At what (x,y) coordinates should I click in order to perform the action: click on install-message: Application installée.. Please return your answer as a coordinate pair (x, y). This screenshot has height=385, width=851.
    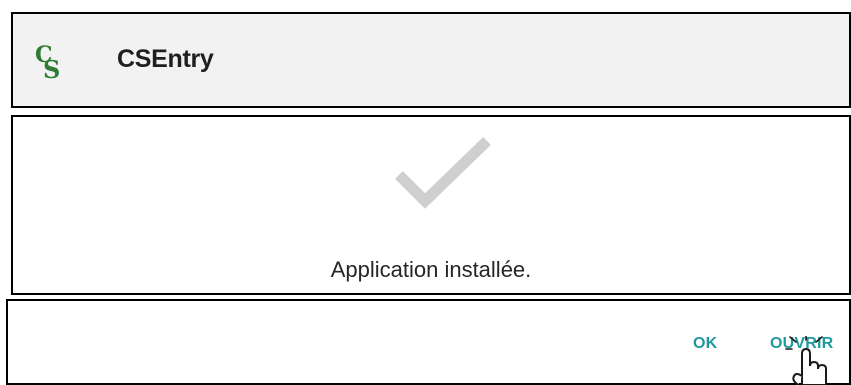
    Looking at the image, I should click on (431, 269).